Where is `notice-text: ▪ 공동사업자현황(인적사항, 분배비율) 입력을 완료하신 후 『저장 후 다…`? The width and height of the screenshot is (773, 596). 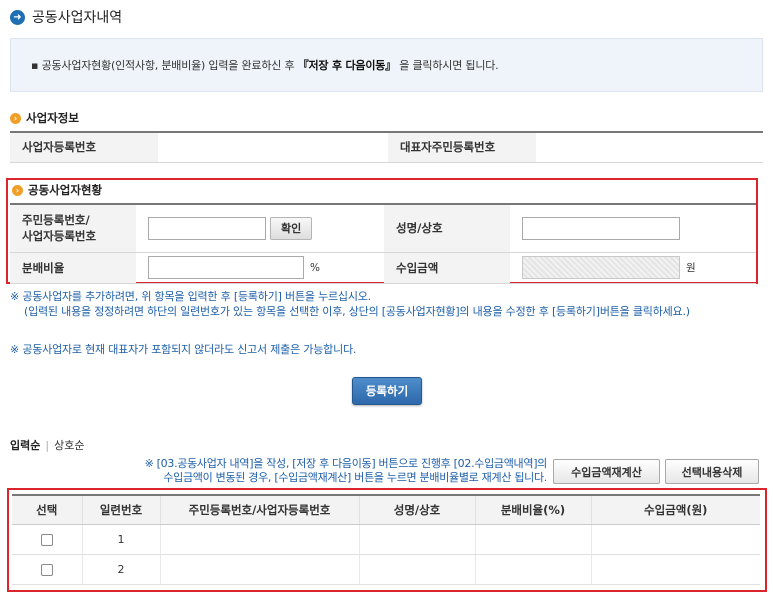 notice-text: ▪ 공동사업자현황(인적사항, 분배비율) 입력을 완료하신 후 『저장 후 다… is located at coordinates (265, 65).